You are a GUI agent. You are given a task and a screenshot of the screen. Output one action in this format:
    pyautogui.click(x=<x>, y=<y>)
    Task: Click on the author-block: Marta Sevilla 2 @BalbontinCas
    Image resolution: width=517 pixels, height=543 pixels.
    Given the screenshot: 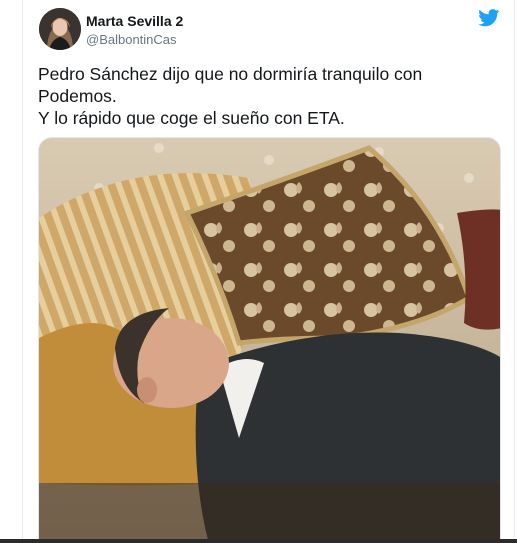 What is the action you would take?
    pyautogui.click(x=134, y=30)
    